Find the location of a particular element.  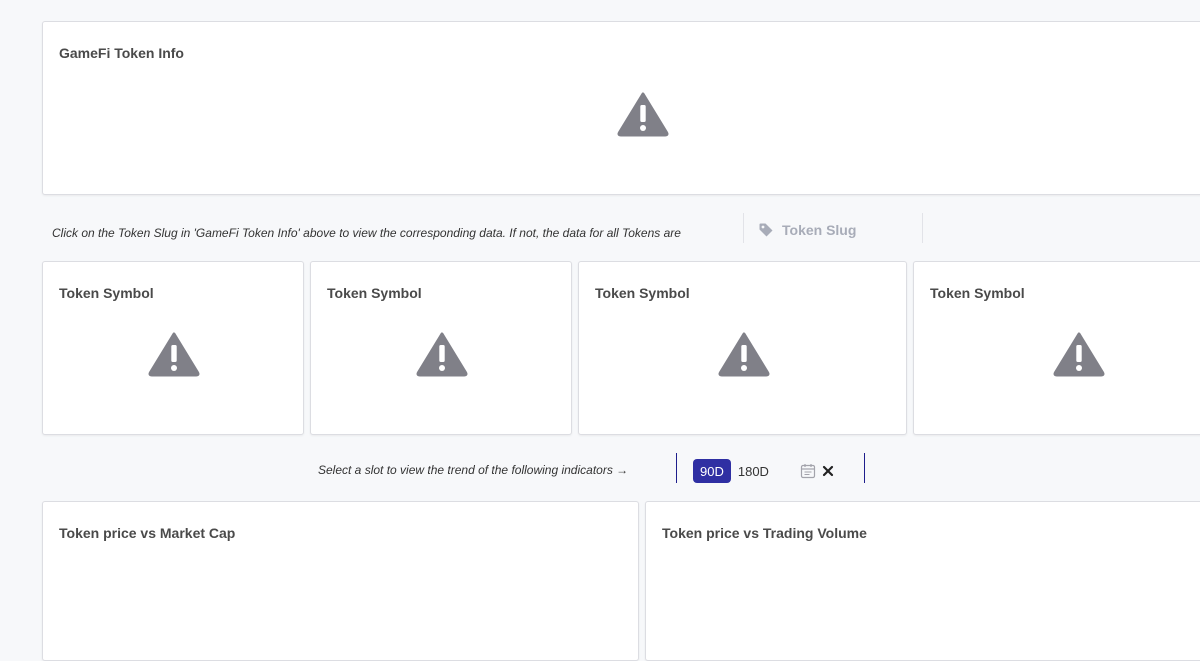

close-icon is located at coordinates (828, 471).